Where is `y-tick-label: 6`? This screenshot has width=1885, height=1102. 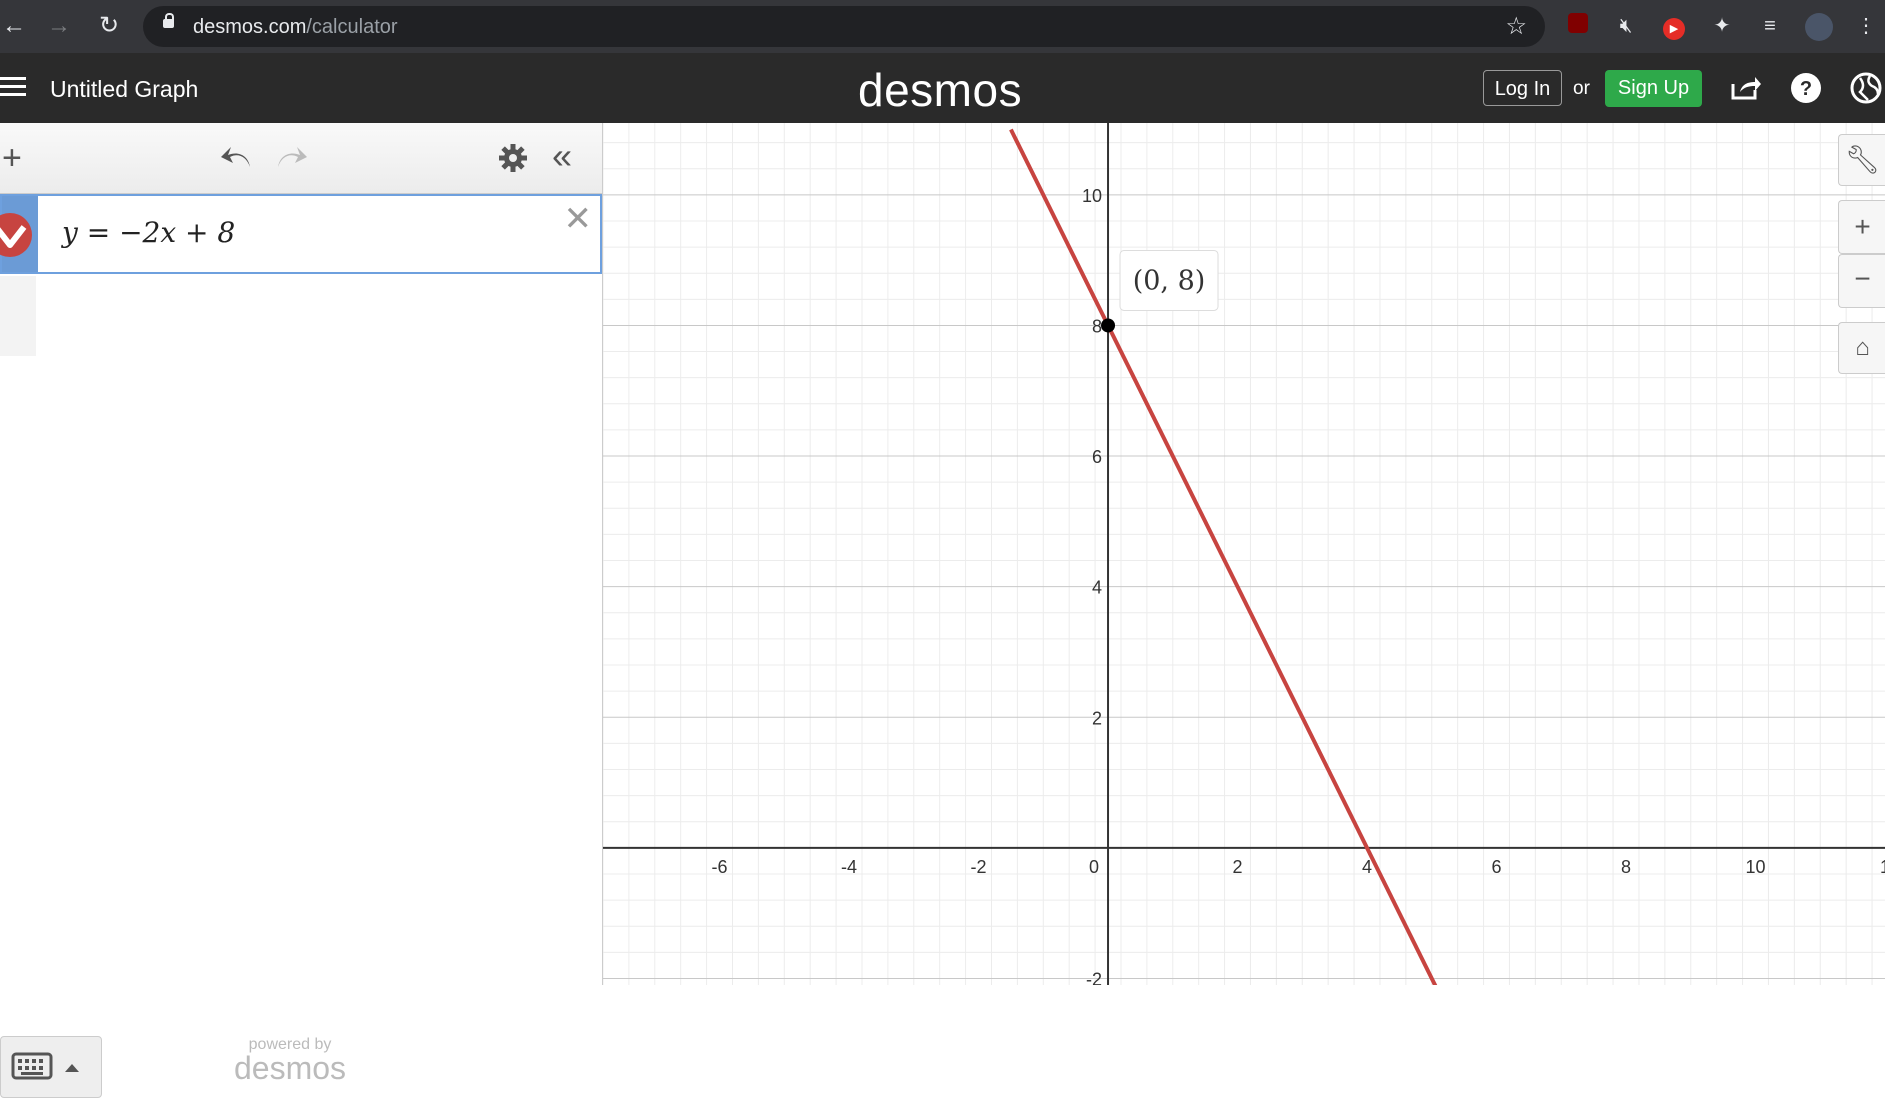 y-tick-label: 6 is located at coordinates (1097, 457).